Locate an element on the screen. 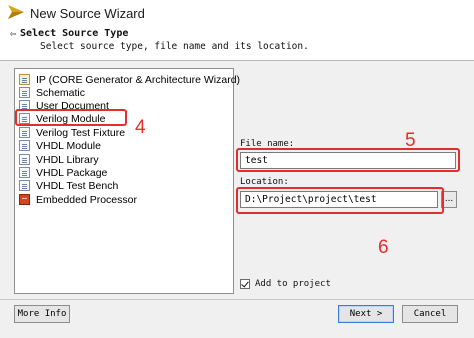 The width and height of the screenshot is (474, 338). ip-core-icon is located at coordinates (24, 79).